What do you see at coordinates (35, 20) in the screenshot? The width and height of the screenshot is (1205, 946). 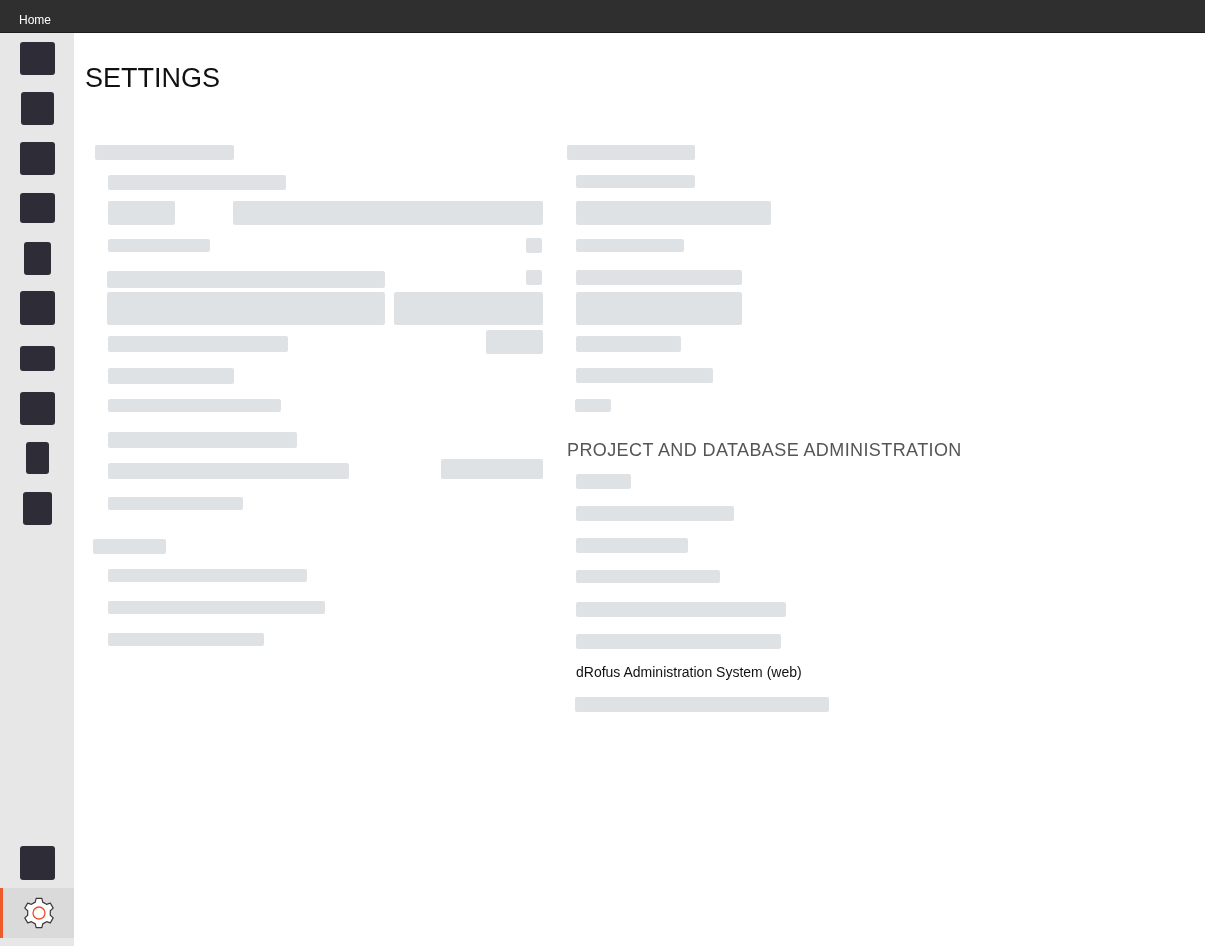 I see `home-menu-item: Home` at bounding box center [35, 20].